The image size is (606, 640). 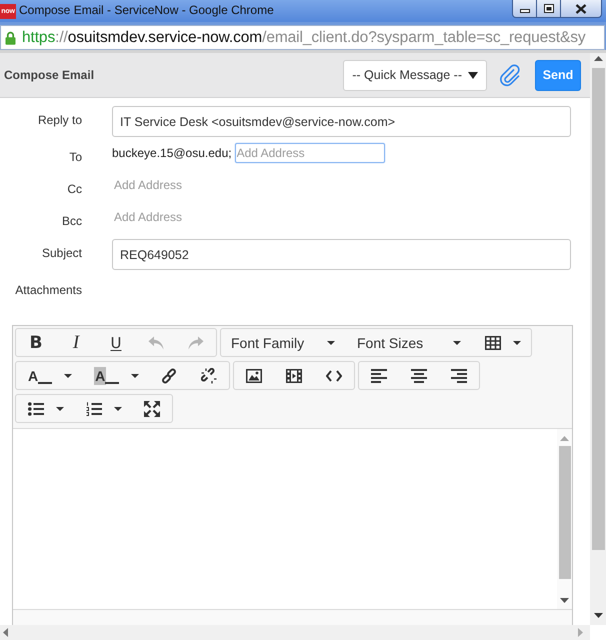 I want to click on image-icon, so click(x=254, y=375).